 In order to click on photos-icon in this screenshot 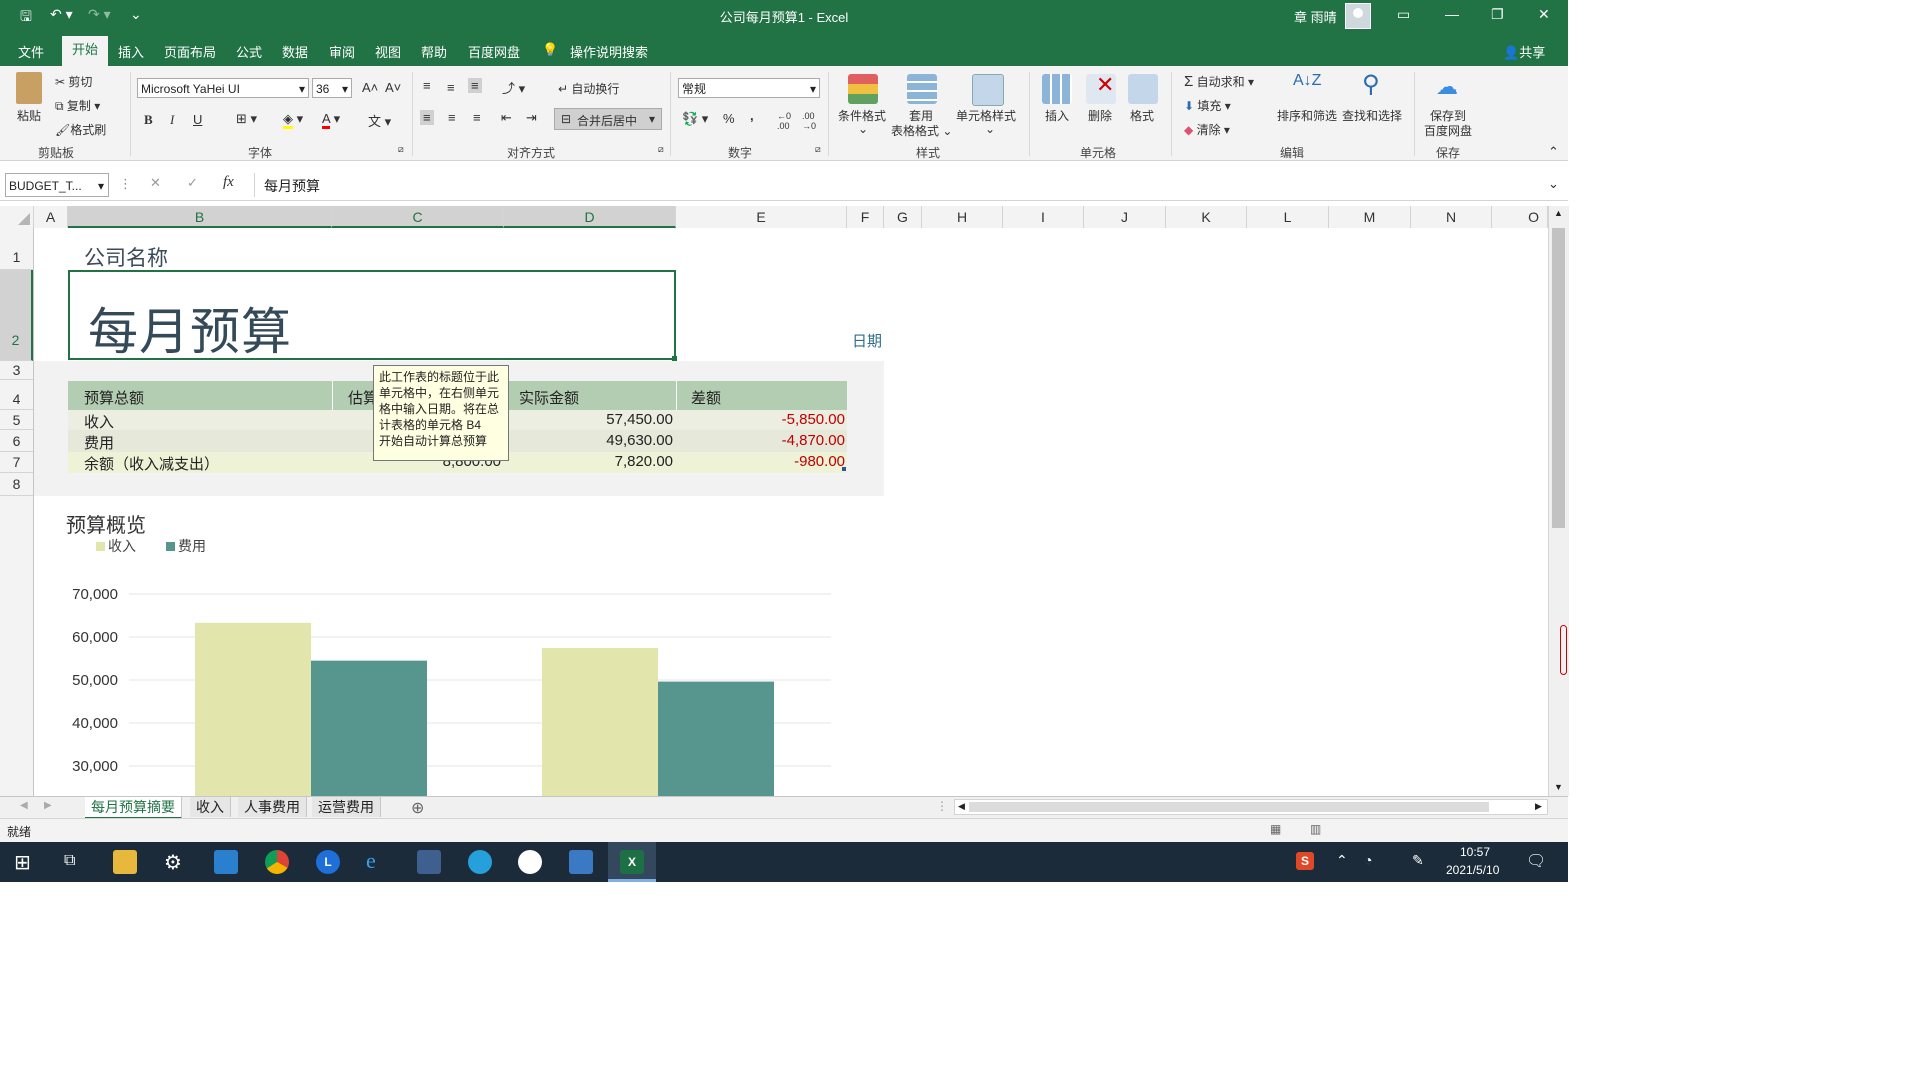, I will do `click(226, 862)`.